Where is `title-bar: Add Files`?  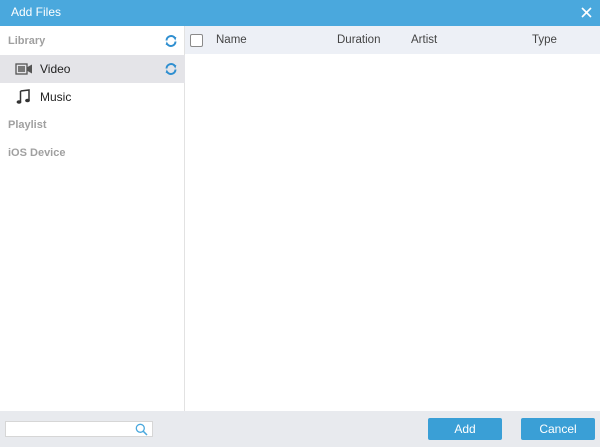 title-bar: Add Files is located at coordinates (300, 13).